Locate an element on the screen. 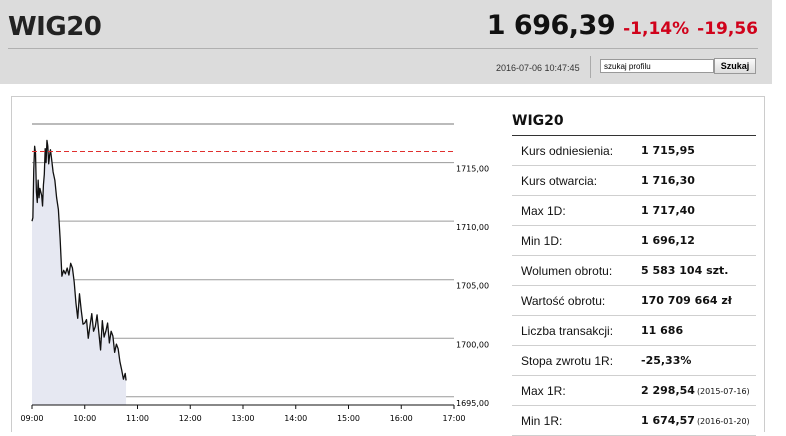 The height and width of the screenshot is (436, 786). stats-value-text: 5 583 104 szt. is located at coordinates (685, 270).